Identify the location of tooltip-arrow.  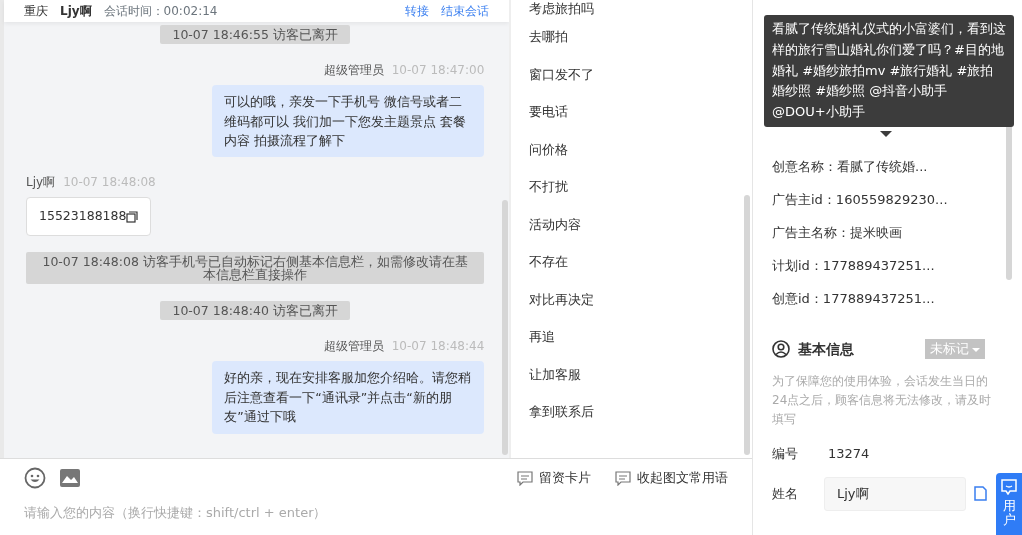
(886, 134).